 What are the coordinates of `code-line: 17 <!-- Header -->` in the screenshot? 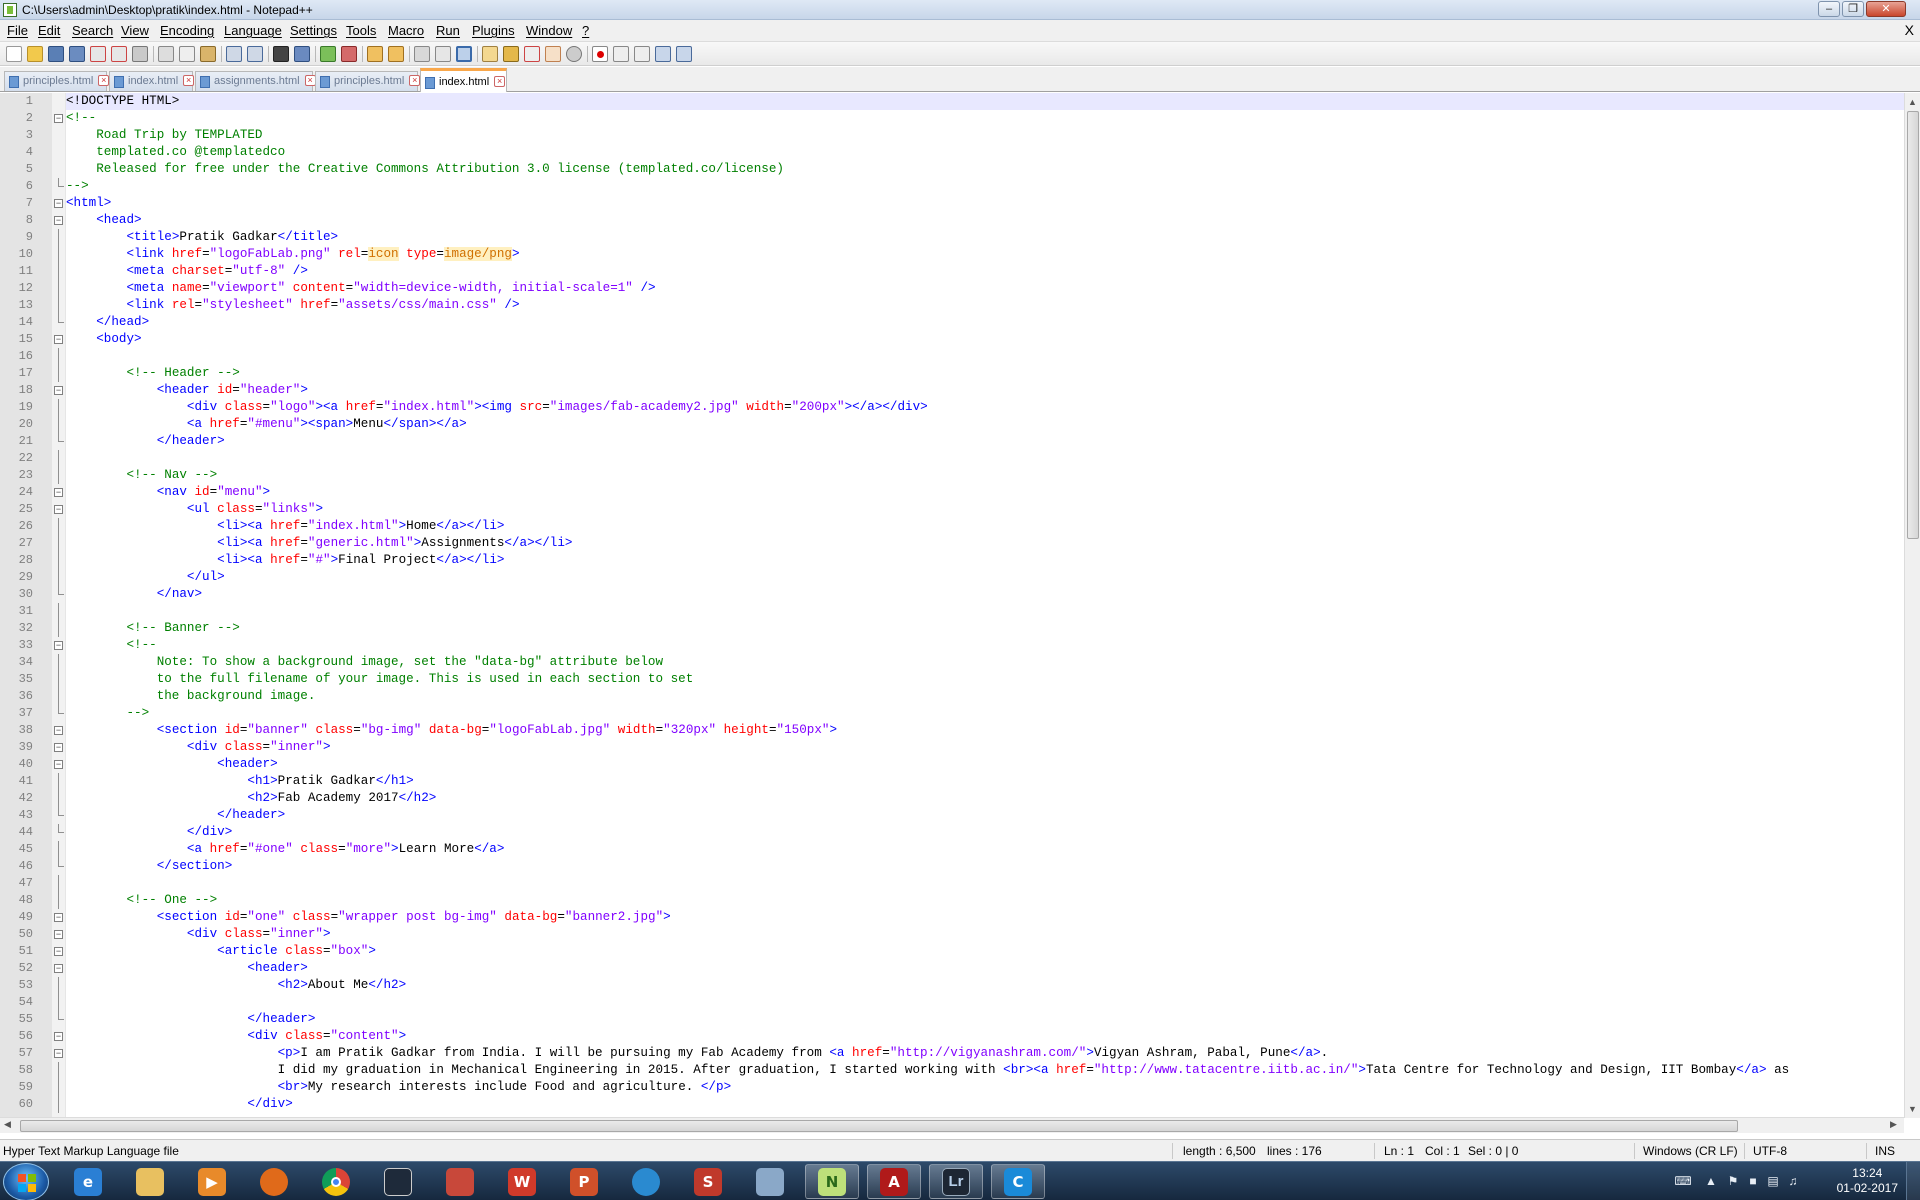 It's located at (961, 373).